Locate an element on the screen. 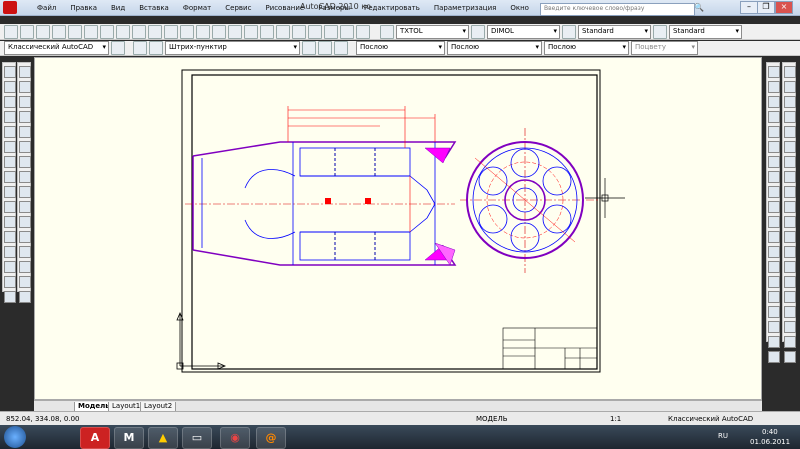 This screenshot has width=800, height=449. mail-taskbar-icon: @ is located at coordinates (271, 438).